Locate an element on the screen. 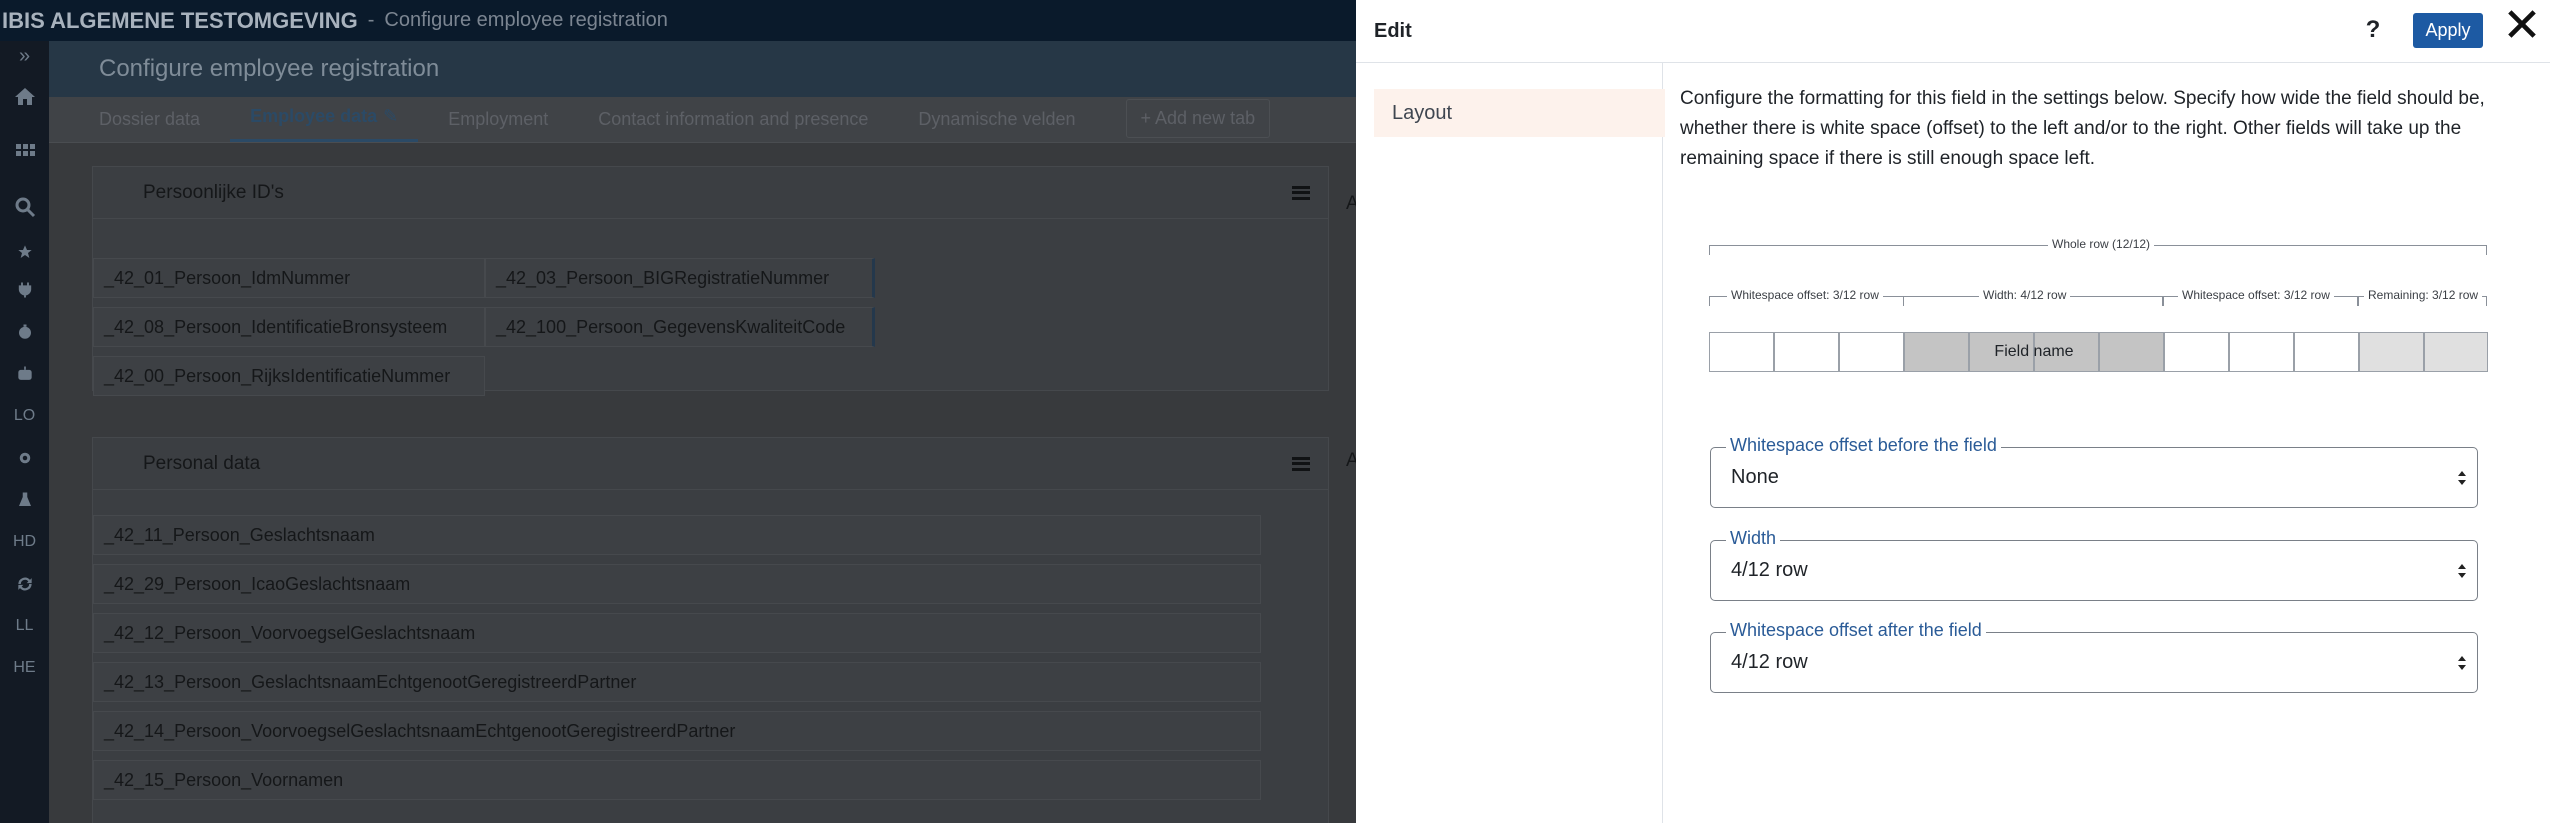 The image size is (2550, 823). select-label: Width is located at coordinates (1753, 538).